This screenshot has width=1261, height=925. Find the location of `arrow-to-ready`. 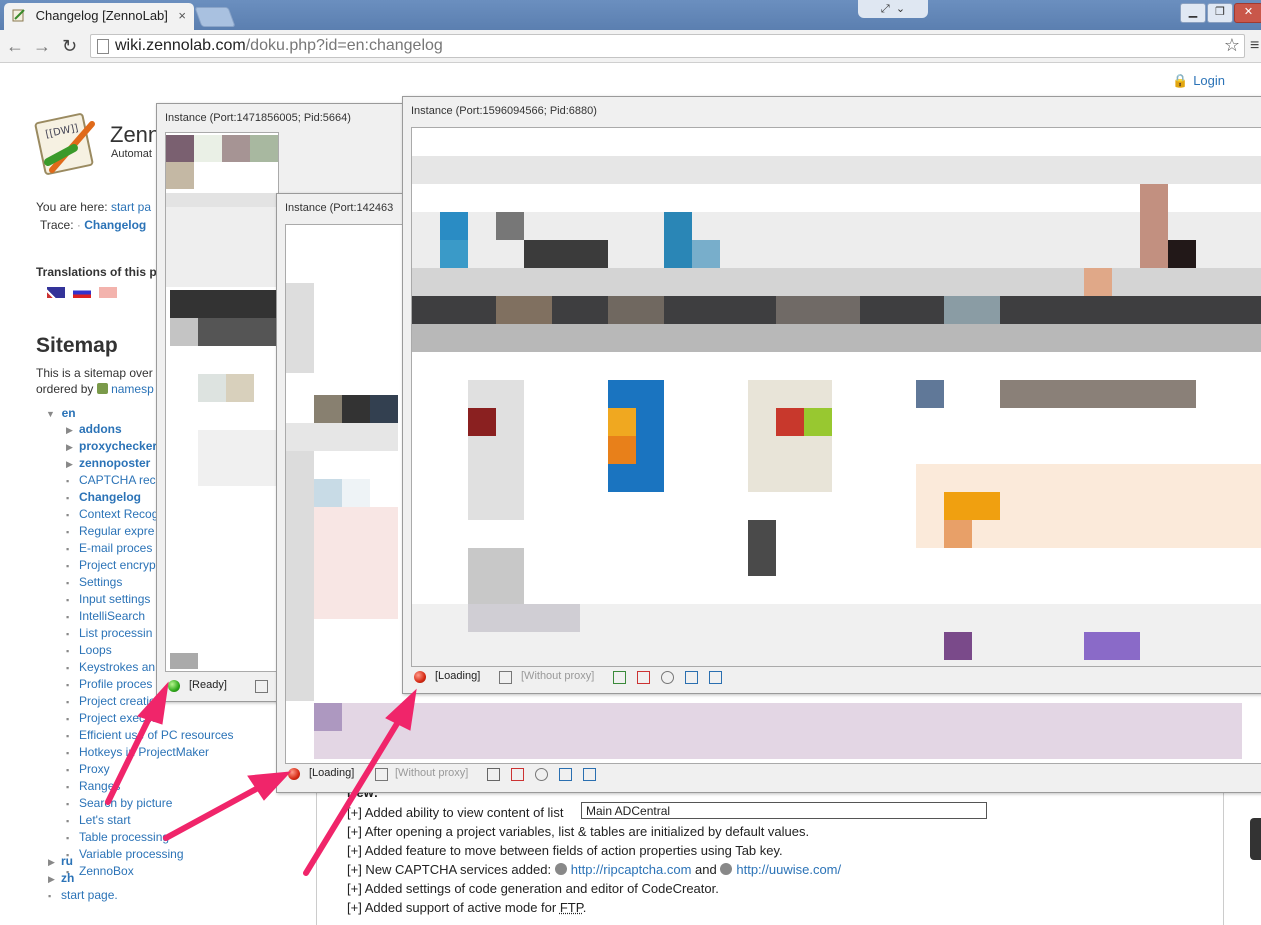

arrow-to-ready is located at coordinates (130, 757).